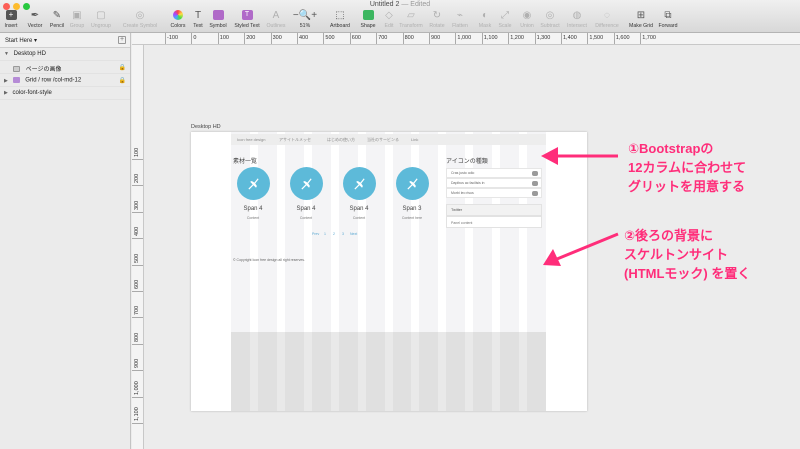 This screenshot has height=449, width=800. I want to click on arrow-to-background, so click(581, 249).